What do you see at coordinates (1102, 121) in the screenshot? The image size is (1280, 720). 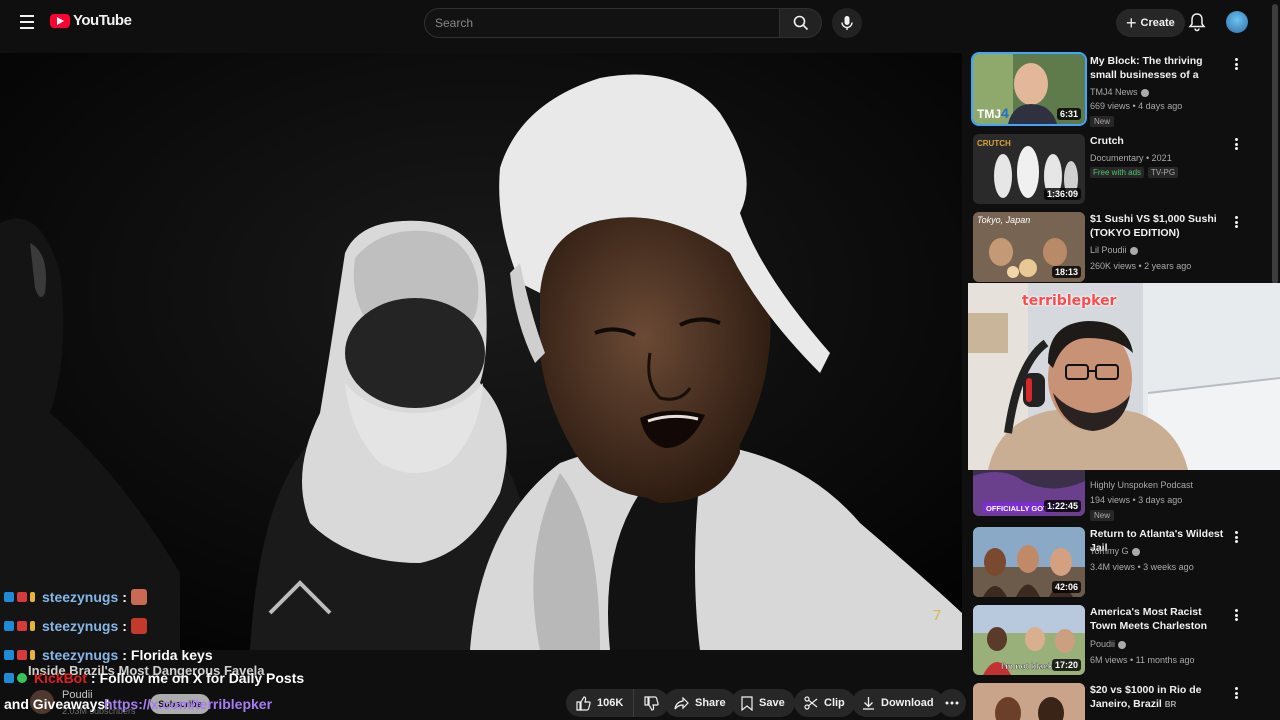 I see `new-badge: New` at bounding box center [1102, 121].